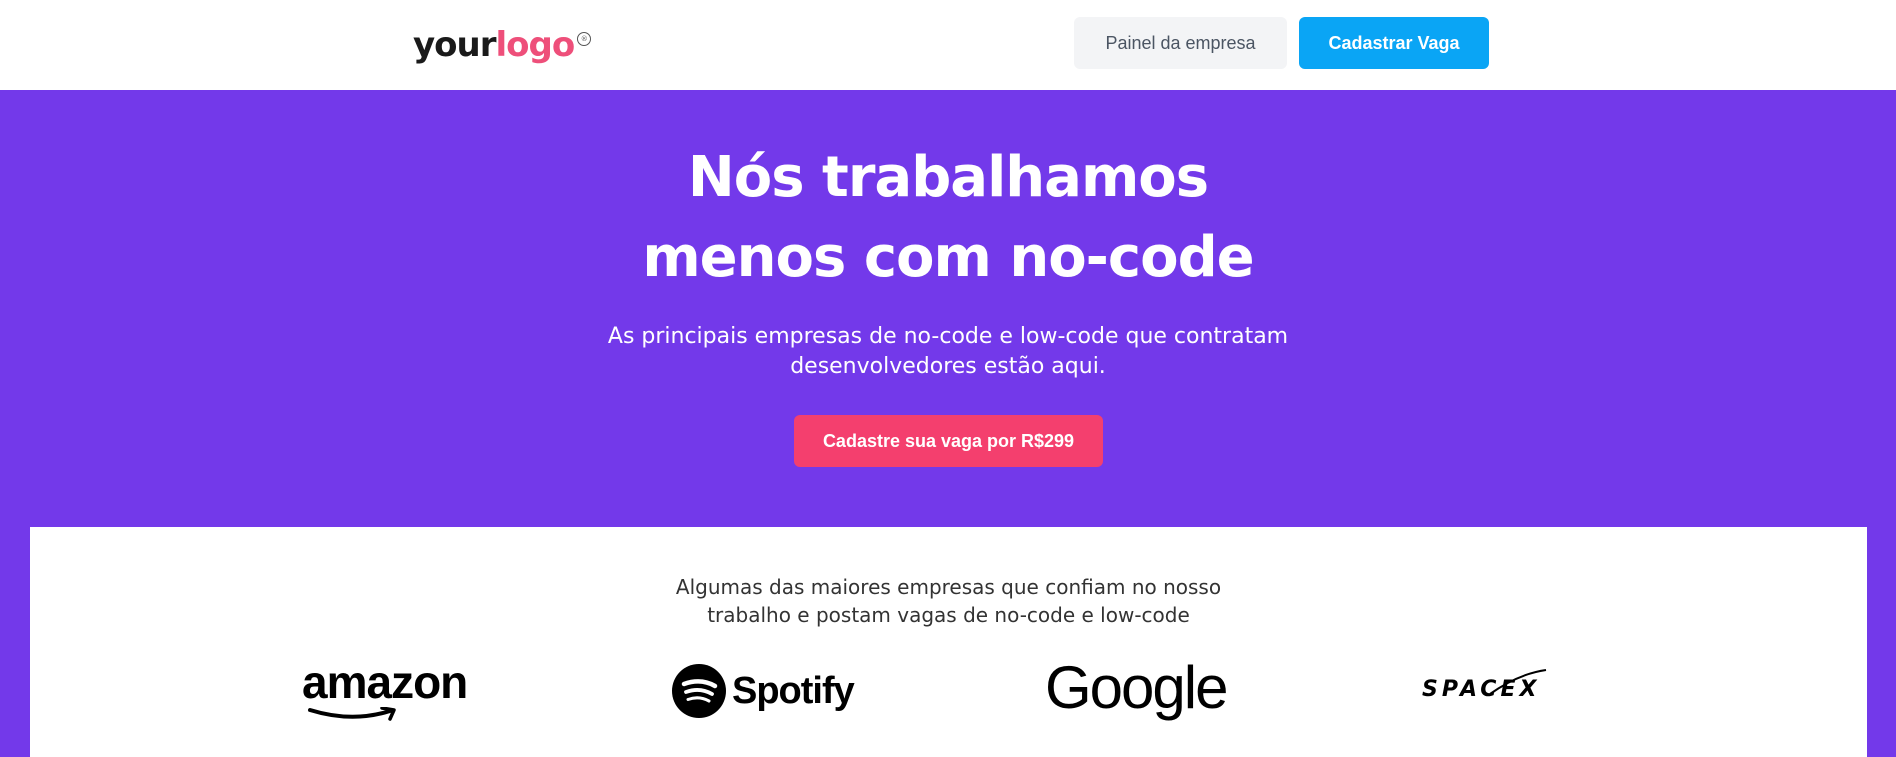 Image resolution: width=1896 pixels, height=757 pixels. Describe the element at coordinates (793, 690) in the screenshot. I see `spotify-wordmark: Spotify` at that location.